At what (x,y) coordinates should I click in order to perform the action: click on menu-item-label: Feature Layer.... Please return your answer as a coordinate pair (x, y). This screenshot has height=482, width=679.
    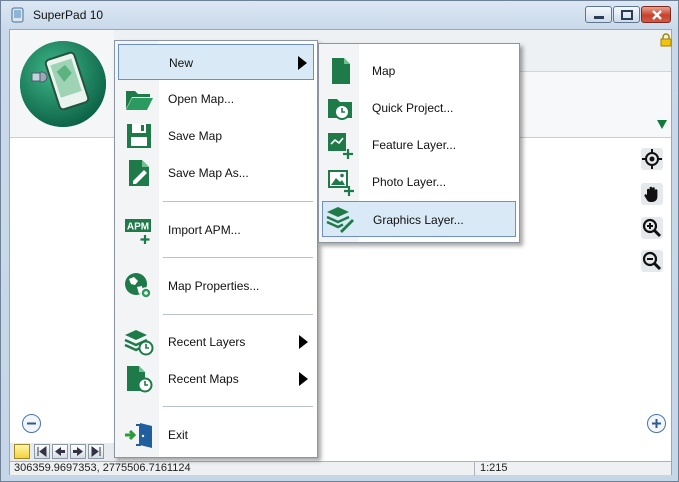
    Looking at the image, I should click on (414, 145).